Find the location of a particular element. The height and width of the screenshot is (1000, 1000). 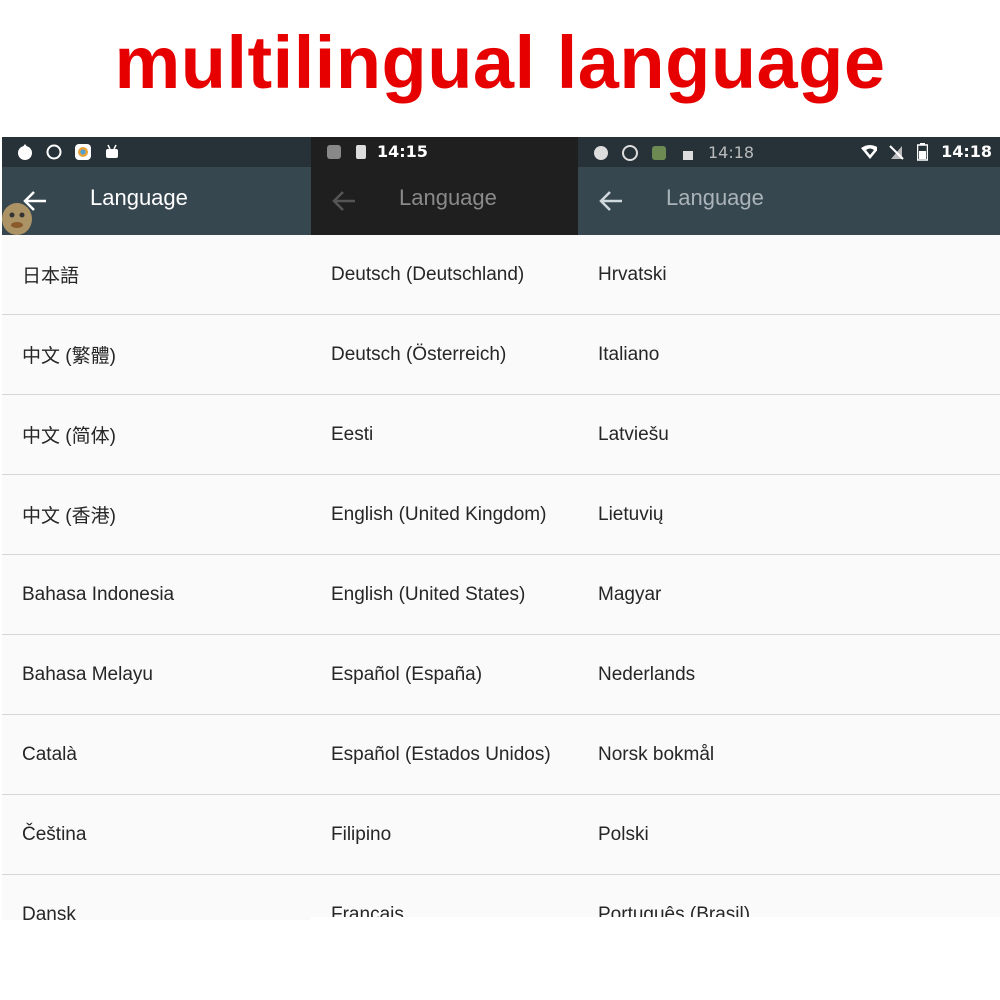

language-item: Deutsch (Deutschland) is located at coordinates (444, 275).